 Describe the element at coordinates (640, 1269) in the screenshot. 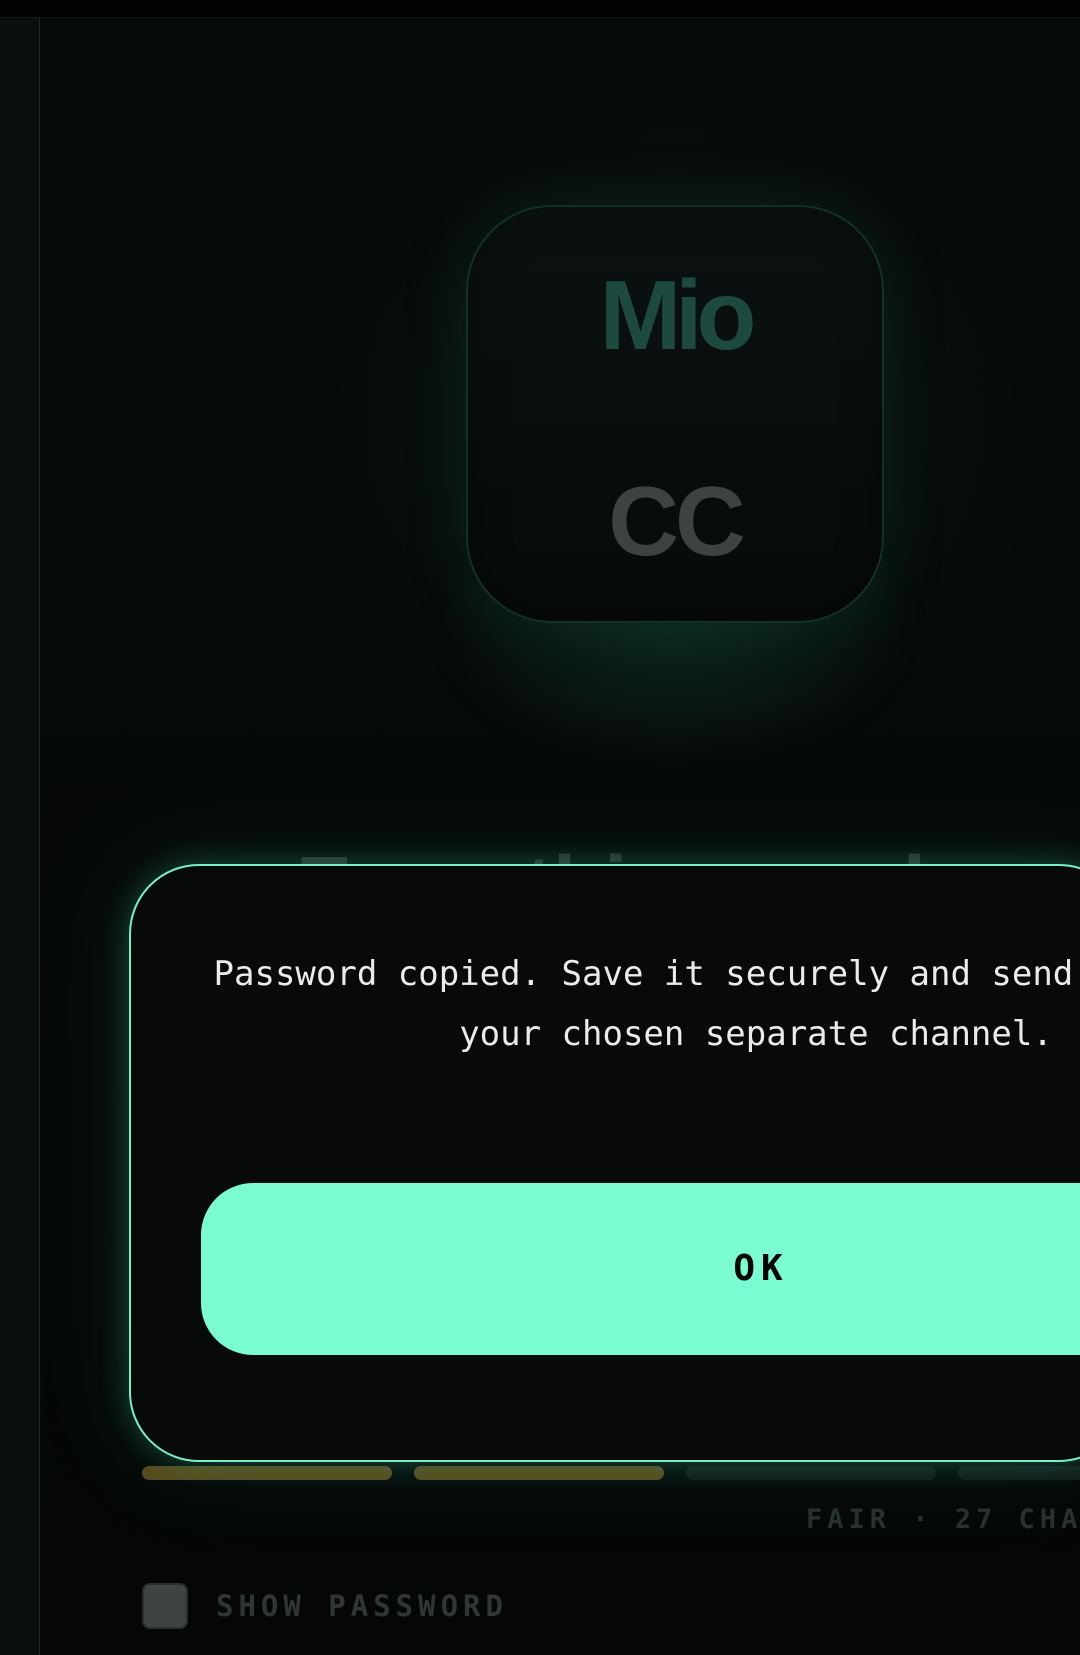

I see `ok-button: OK` at that location.